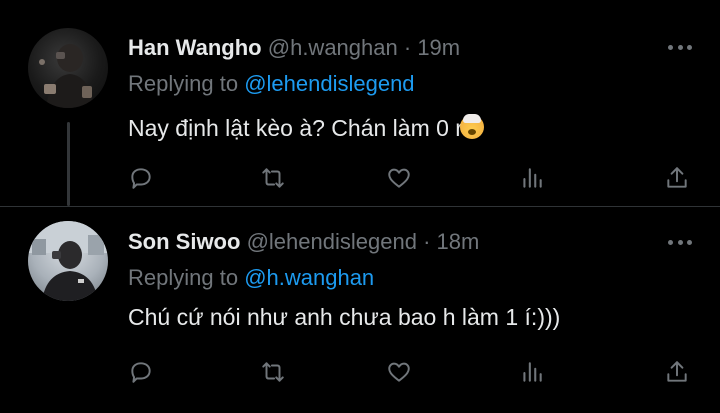  I want to click on display-name: Han Wangho, so click(195, 47).